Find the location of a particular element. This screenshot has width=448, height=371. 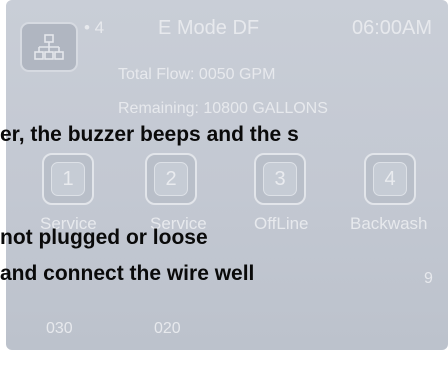

valve-3-number: 3 is located at coordinates (280, 179).